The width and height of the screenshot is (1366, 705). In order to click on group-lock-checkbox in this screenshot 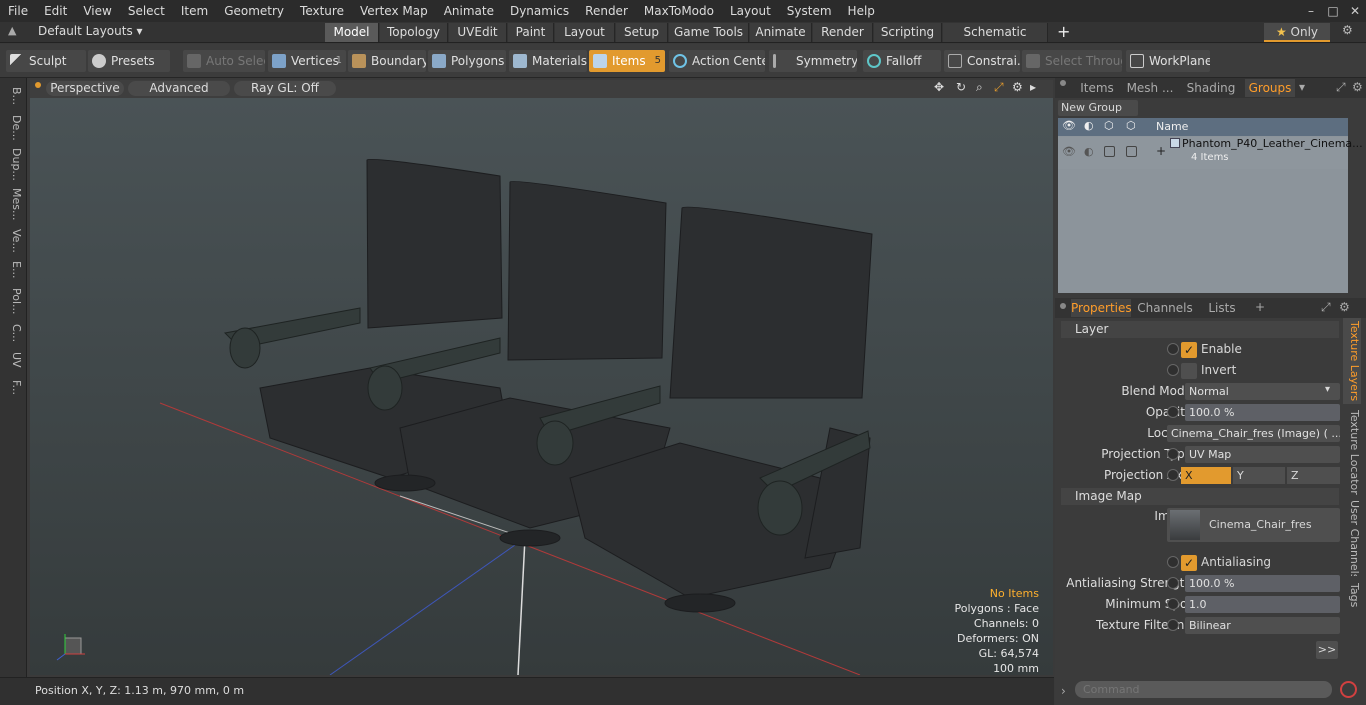, I will do `click(1109, 151)`.